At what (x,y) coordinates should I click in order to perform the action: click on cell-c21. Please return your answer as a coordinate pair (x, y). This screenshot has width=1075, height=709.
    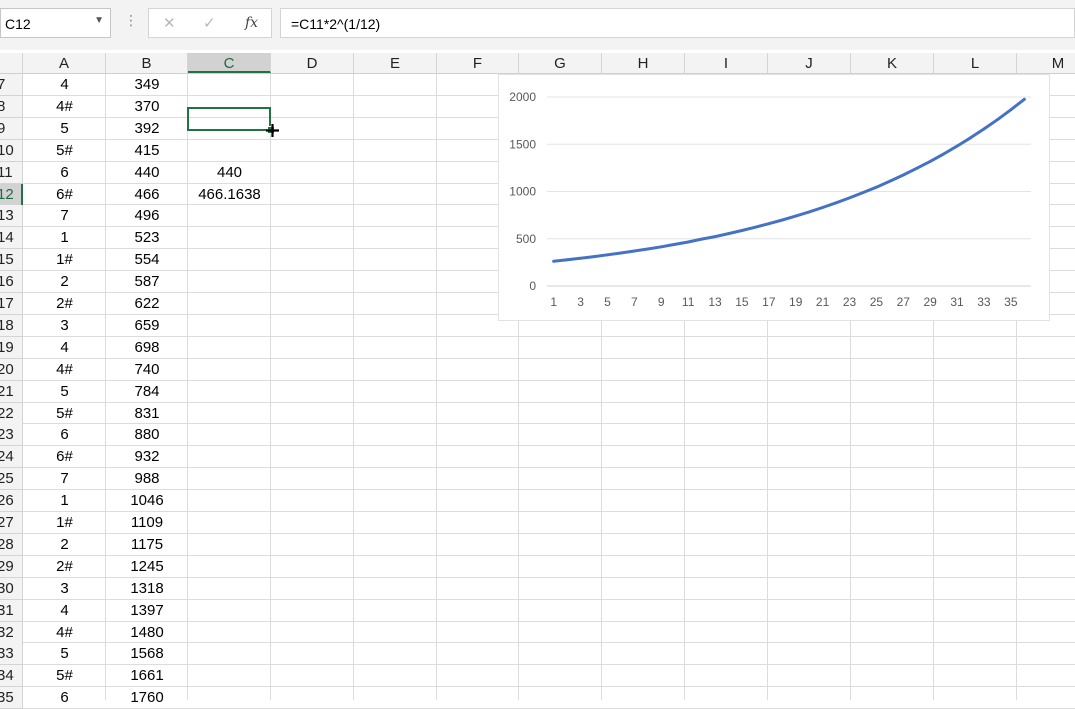
    Looking at the image, I should click on (229, 392).